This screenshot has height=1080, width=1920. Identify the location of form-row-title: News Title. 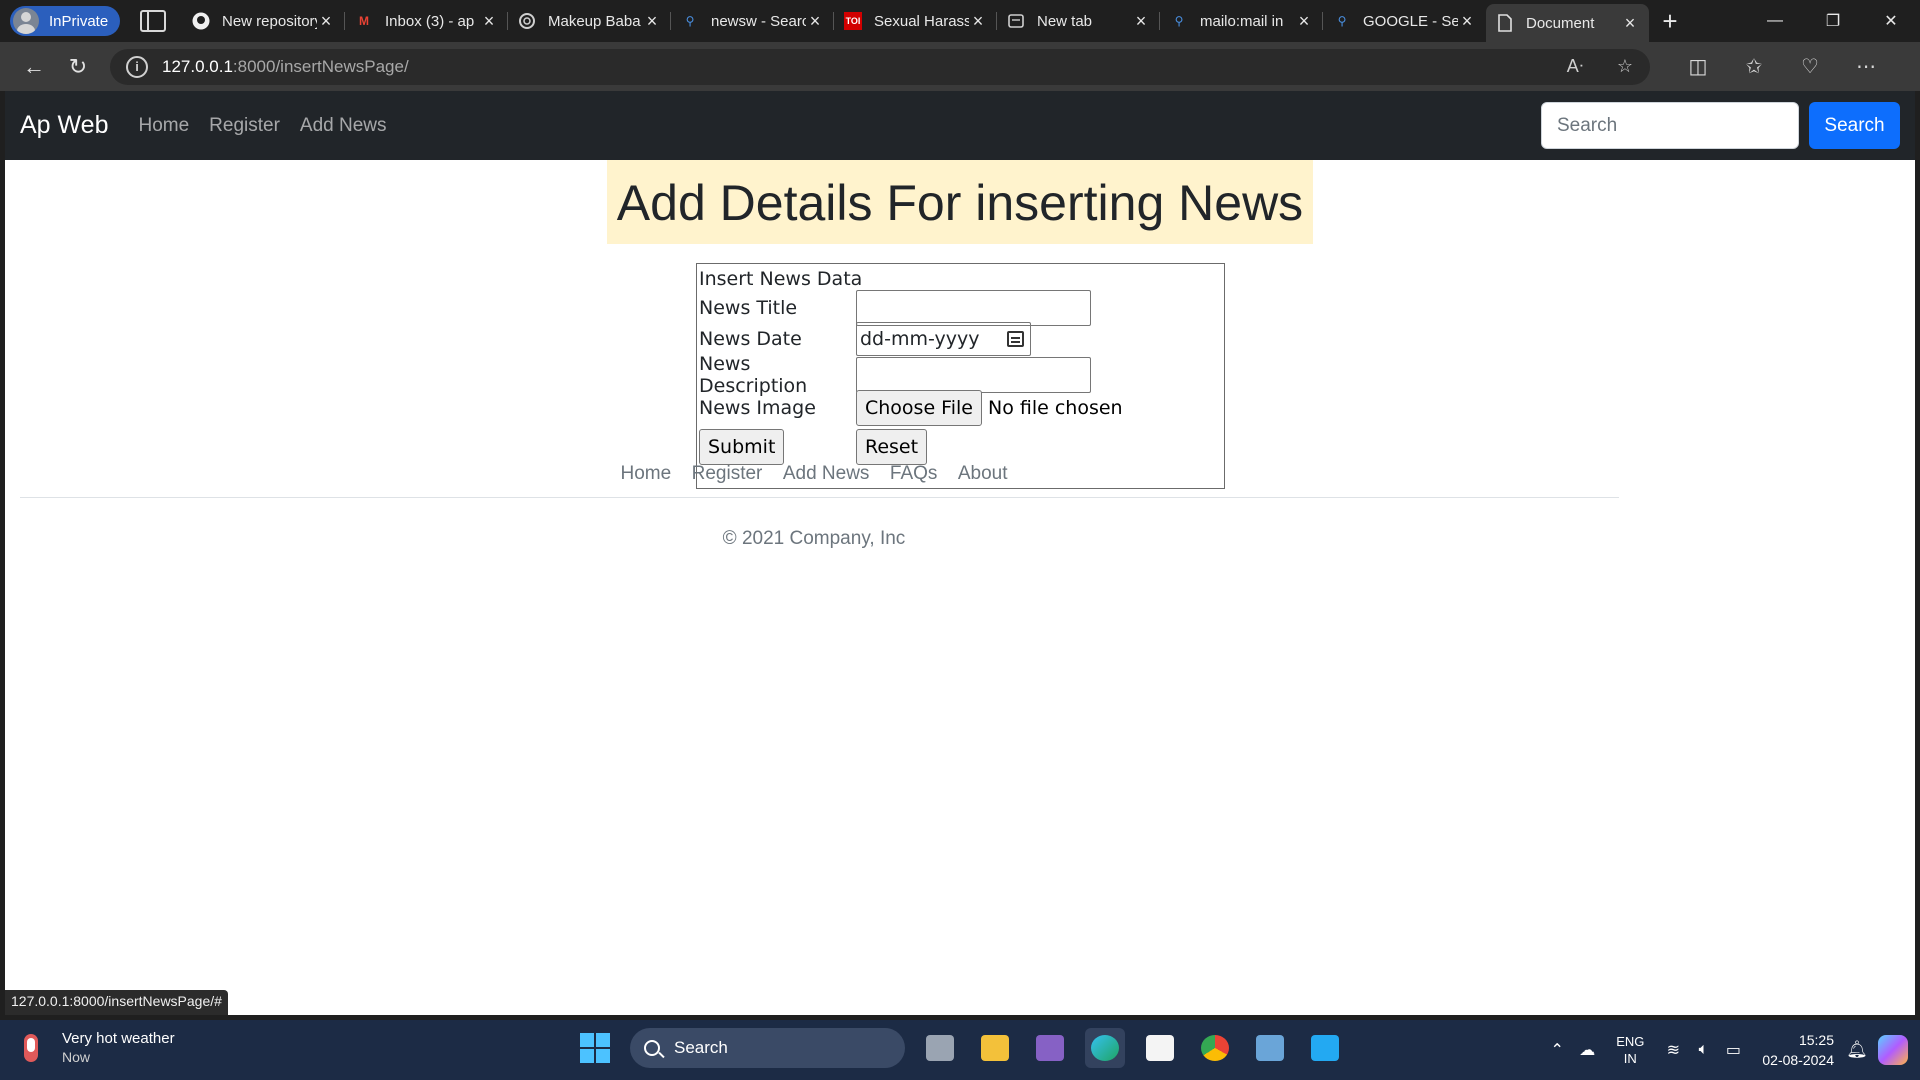
(895, 308).